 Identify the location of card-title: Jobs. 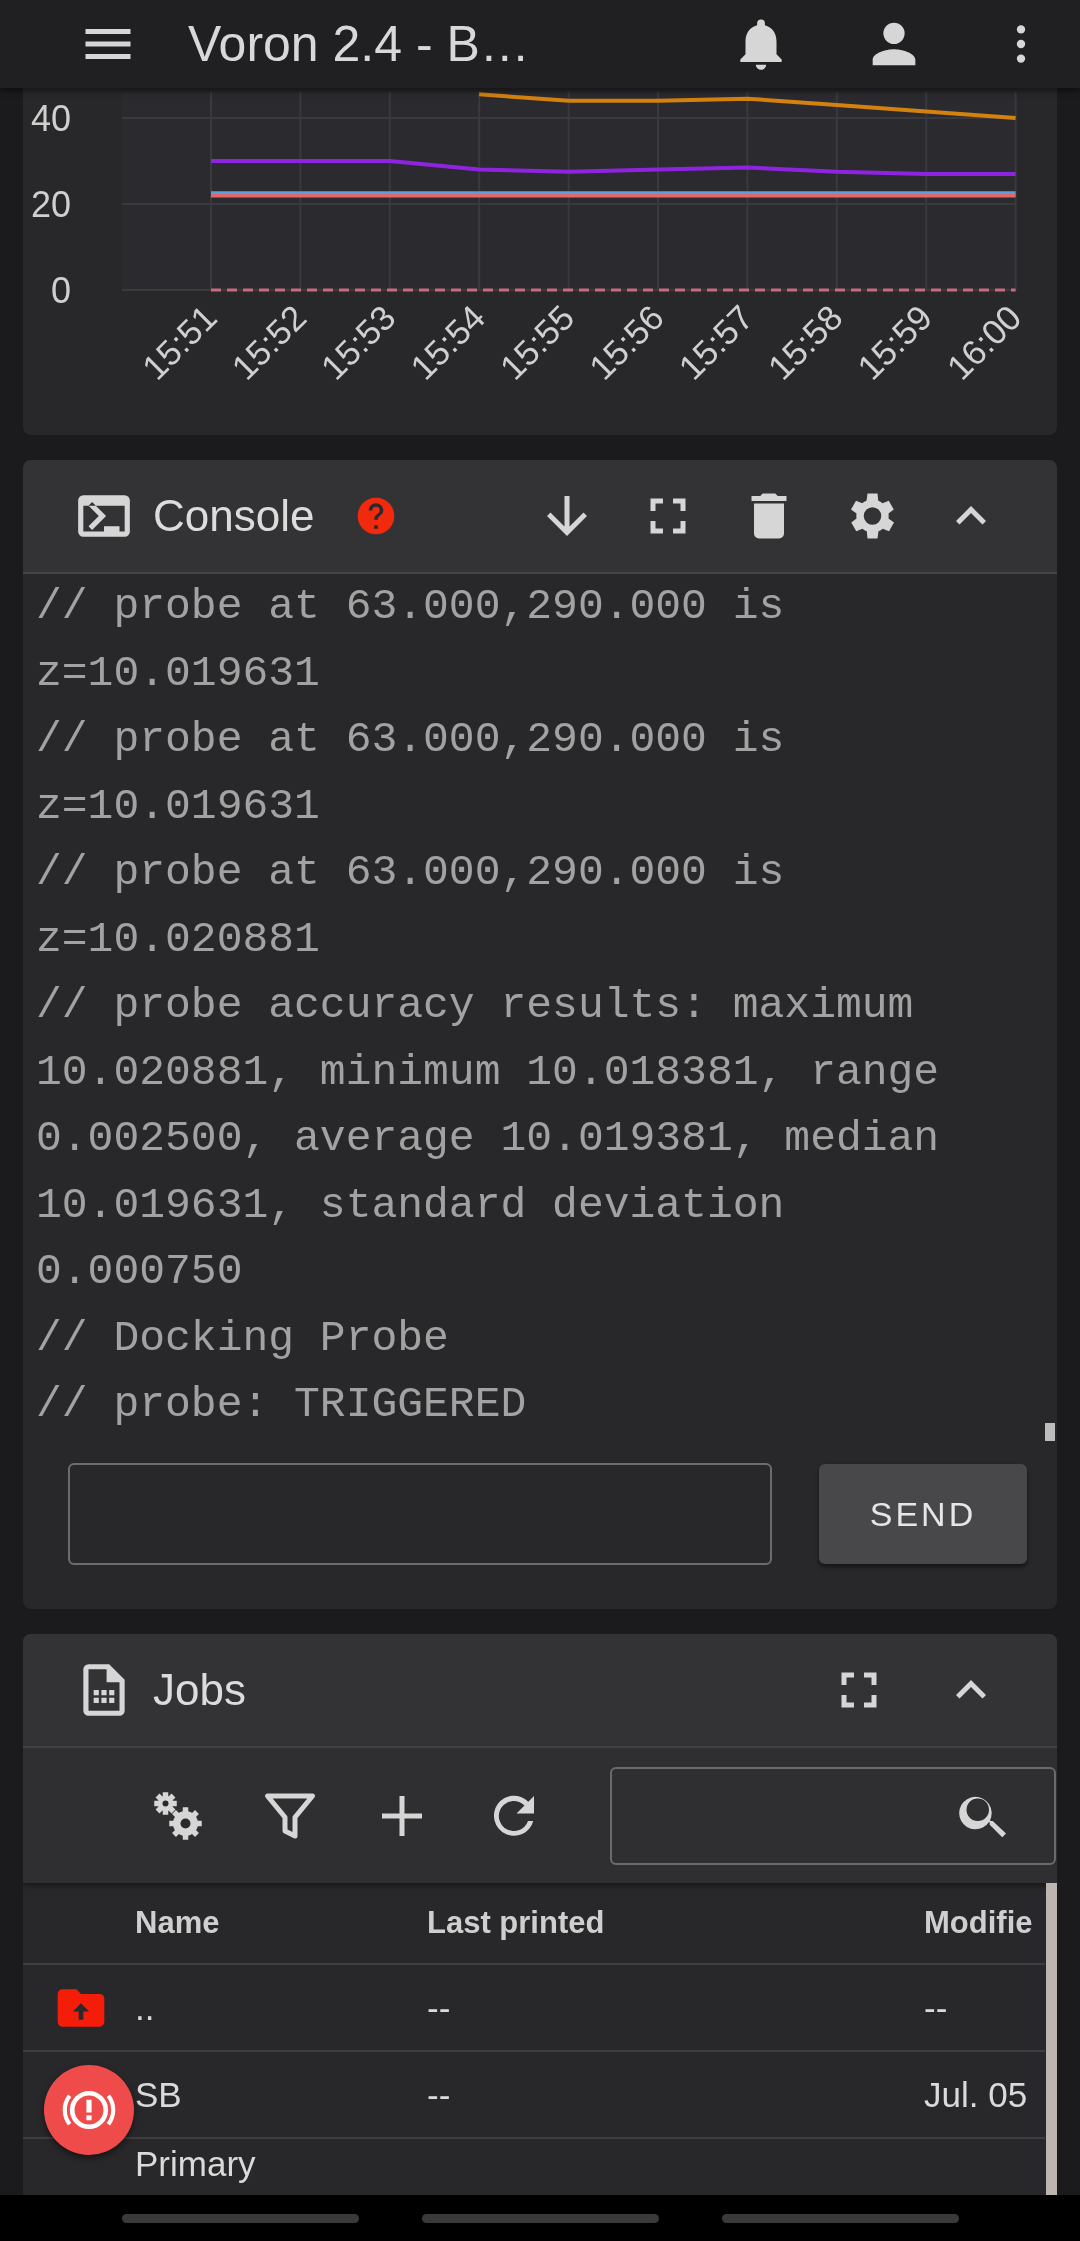
(199, 1690).